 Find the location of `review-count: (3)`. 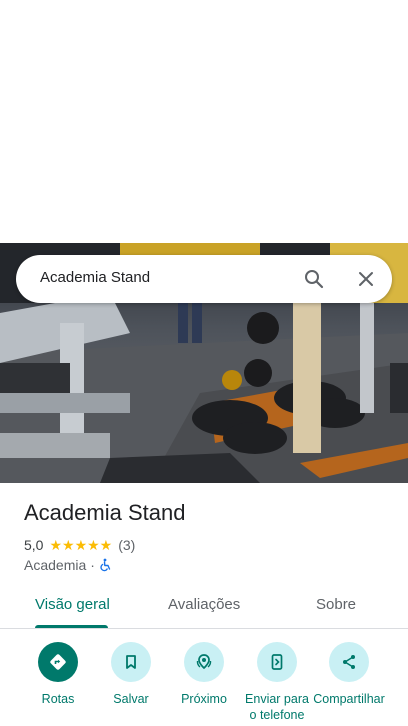

review-count: (3) is located at coordinates (127, 545).